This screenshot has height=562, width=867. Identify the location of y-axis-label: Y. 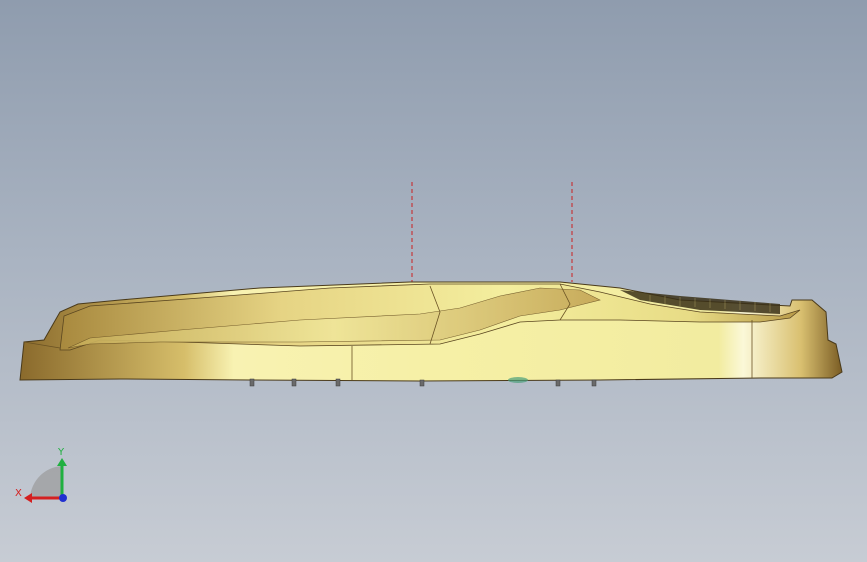
(61, 452).